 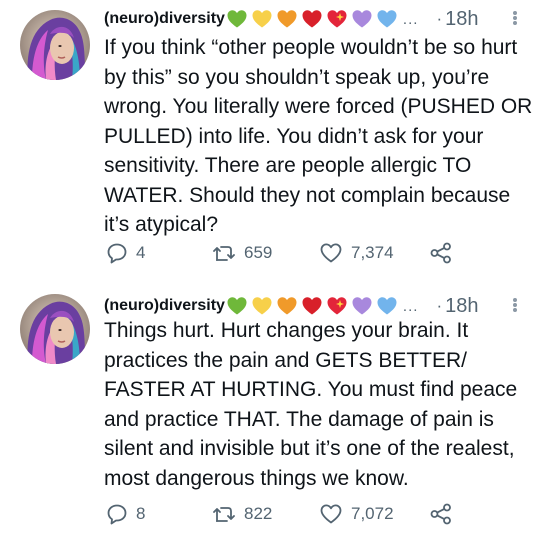 What do you see at coordinates (258, 513) in the screenshot?
I see `retweet-count: 822` at bounding box center [258, 513].